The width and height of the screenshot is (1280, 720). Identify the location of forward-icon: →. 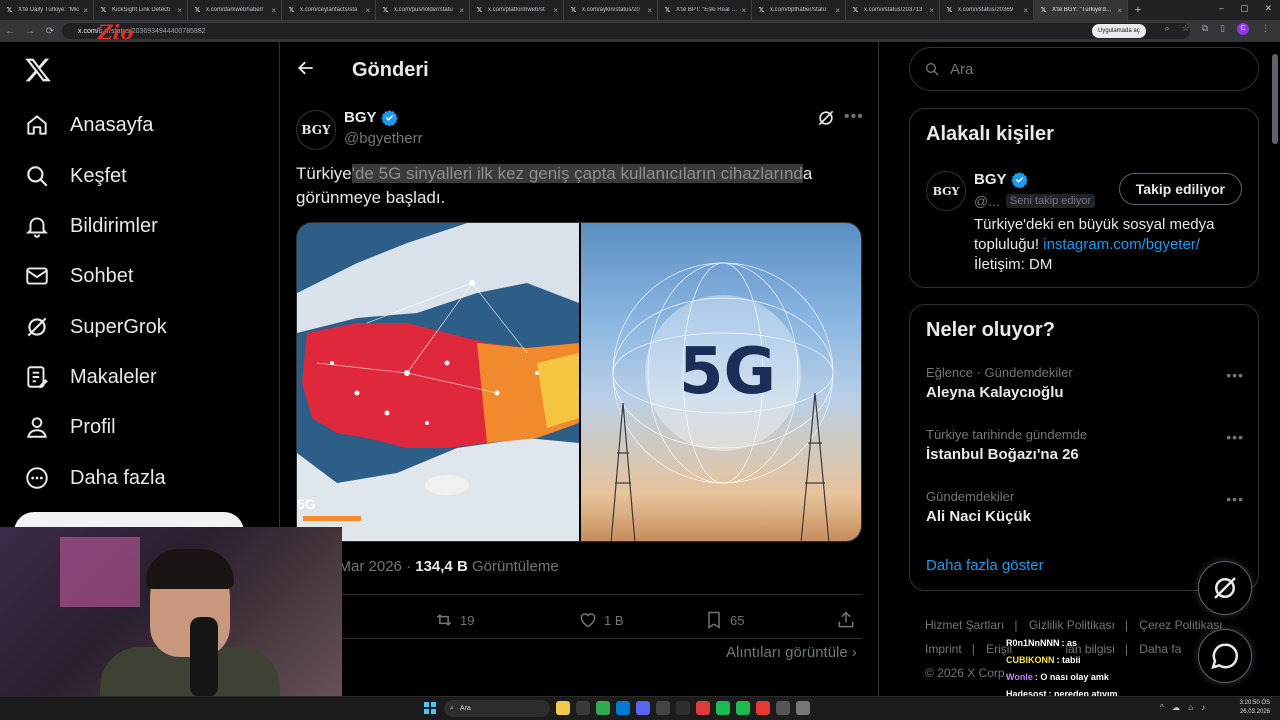
(30, 31).